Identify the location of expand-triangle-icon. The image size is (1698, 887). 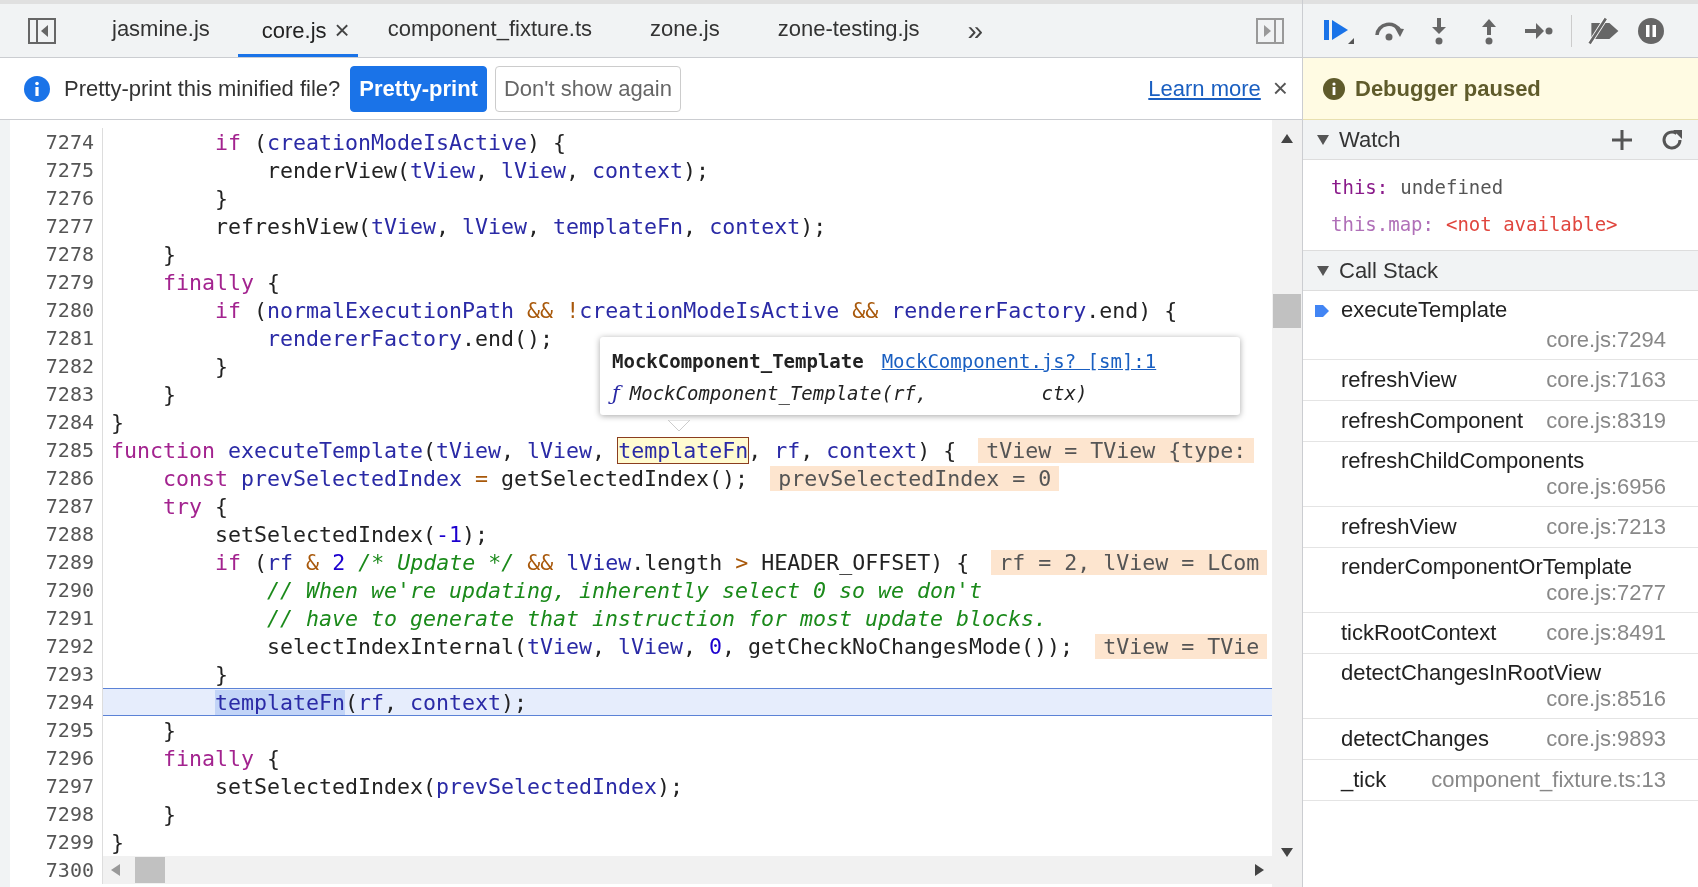
(1323, 270).